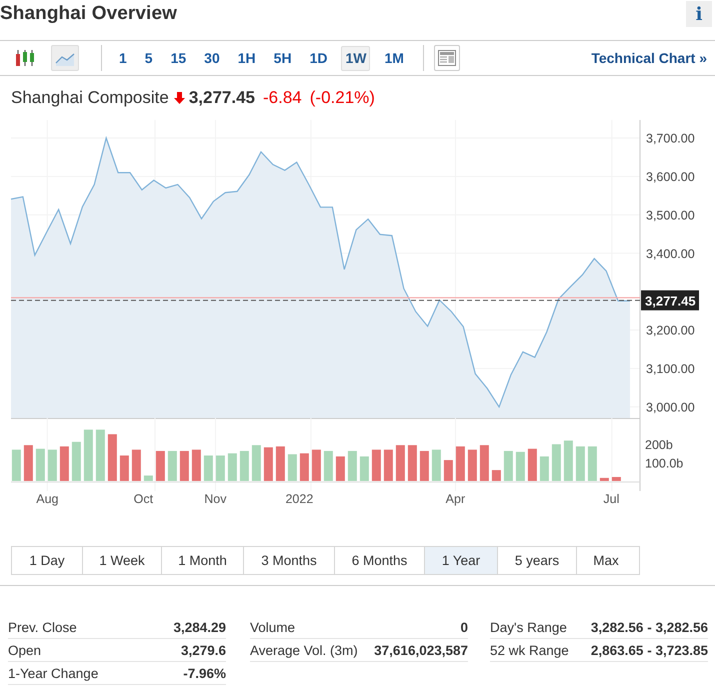  I want to click on stat-value: 3,279.6, so click(203, 650).